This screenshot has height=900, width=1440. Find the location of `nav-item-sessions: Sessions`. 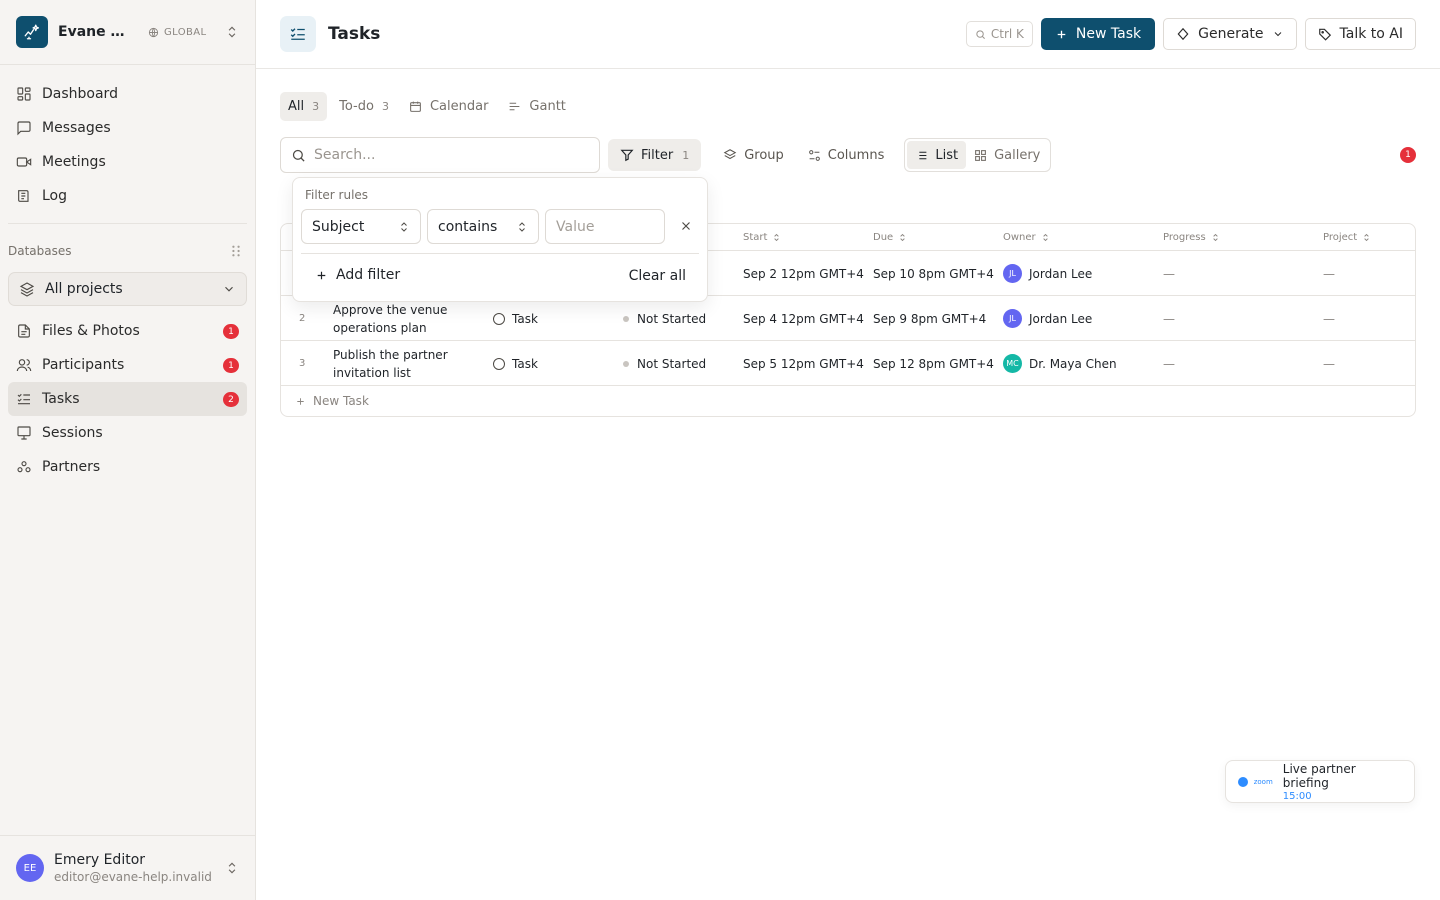

nav-item-sessions: Sessions is located at coordinates (127, 433).